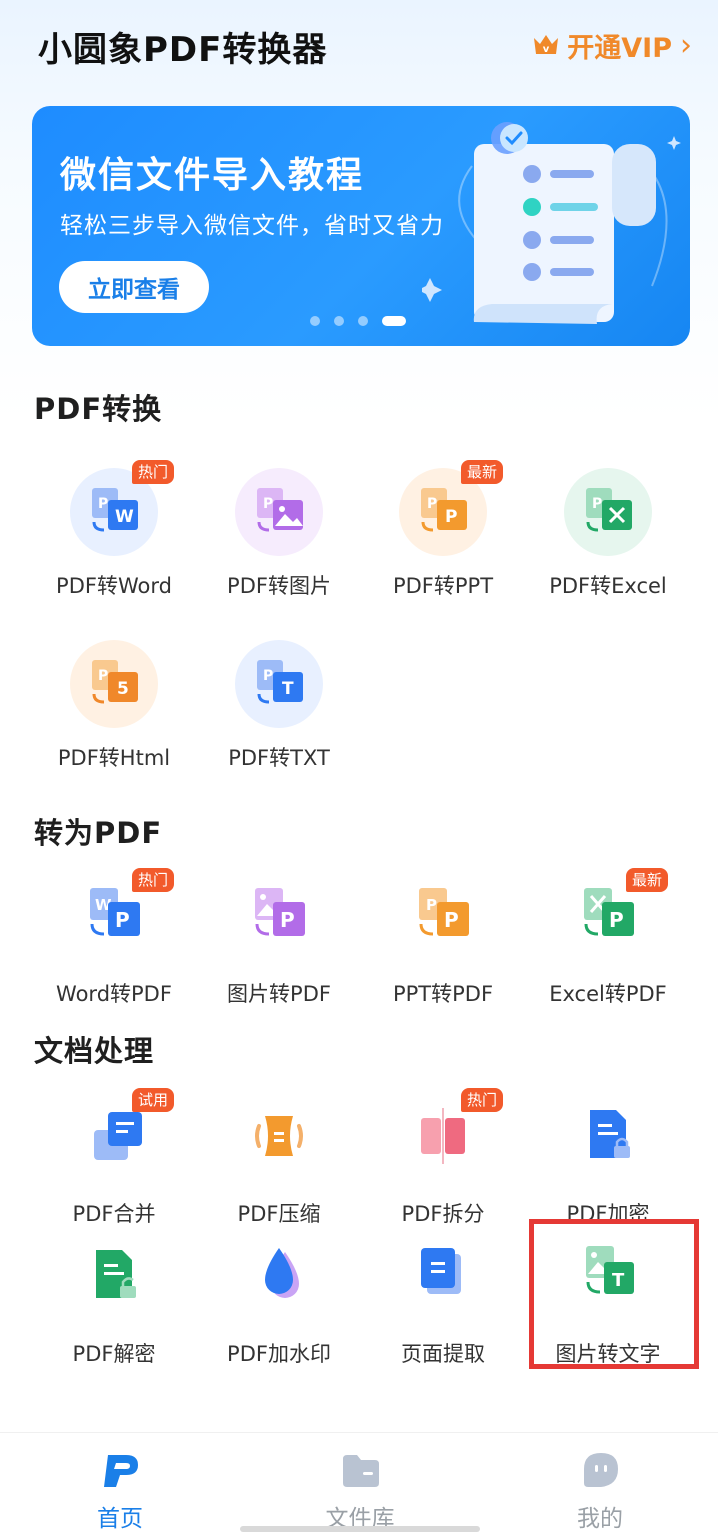 This screenshot has width=718, height=1535. What do you see at coordinates (441, 1271) in the screenshot?
I see `page-extract-icon` at bounding box center [441, 1271].